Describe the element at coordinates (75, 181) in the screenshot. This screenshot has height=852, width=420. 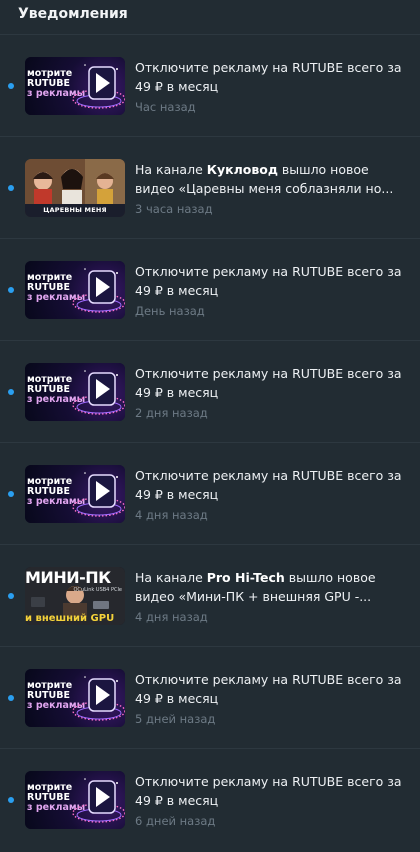
I see `video-thumbnail-art` at that location.